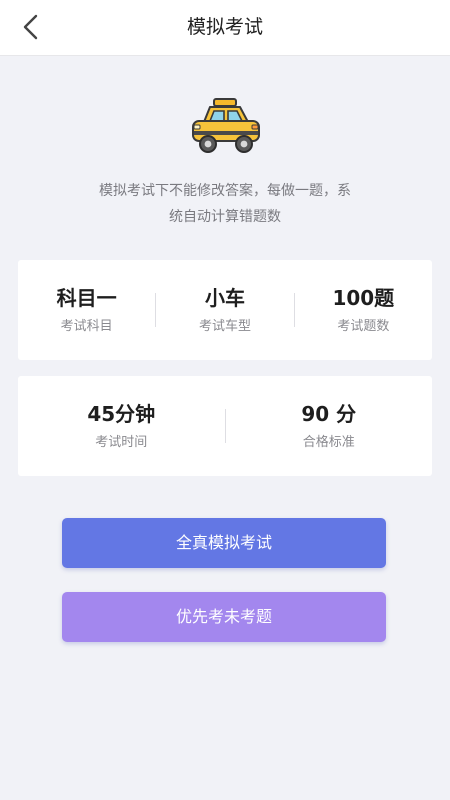 Image resolution: width=450 pixels, height=800 pixels. What do you see at coordinates (224, 298) in the screenshot?
I see `vehicle-value: 小车` at bounding box center [224, 298].